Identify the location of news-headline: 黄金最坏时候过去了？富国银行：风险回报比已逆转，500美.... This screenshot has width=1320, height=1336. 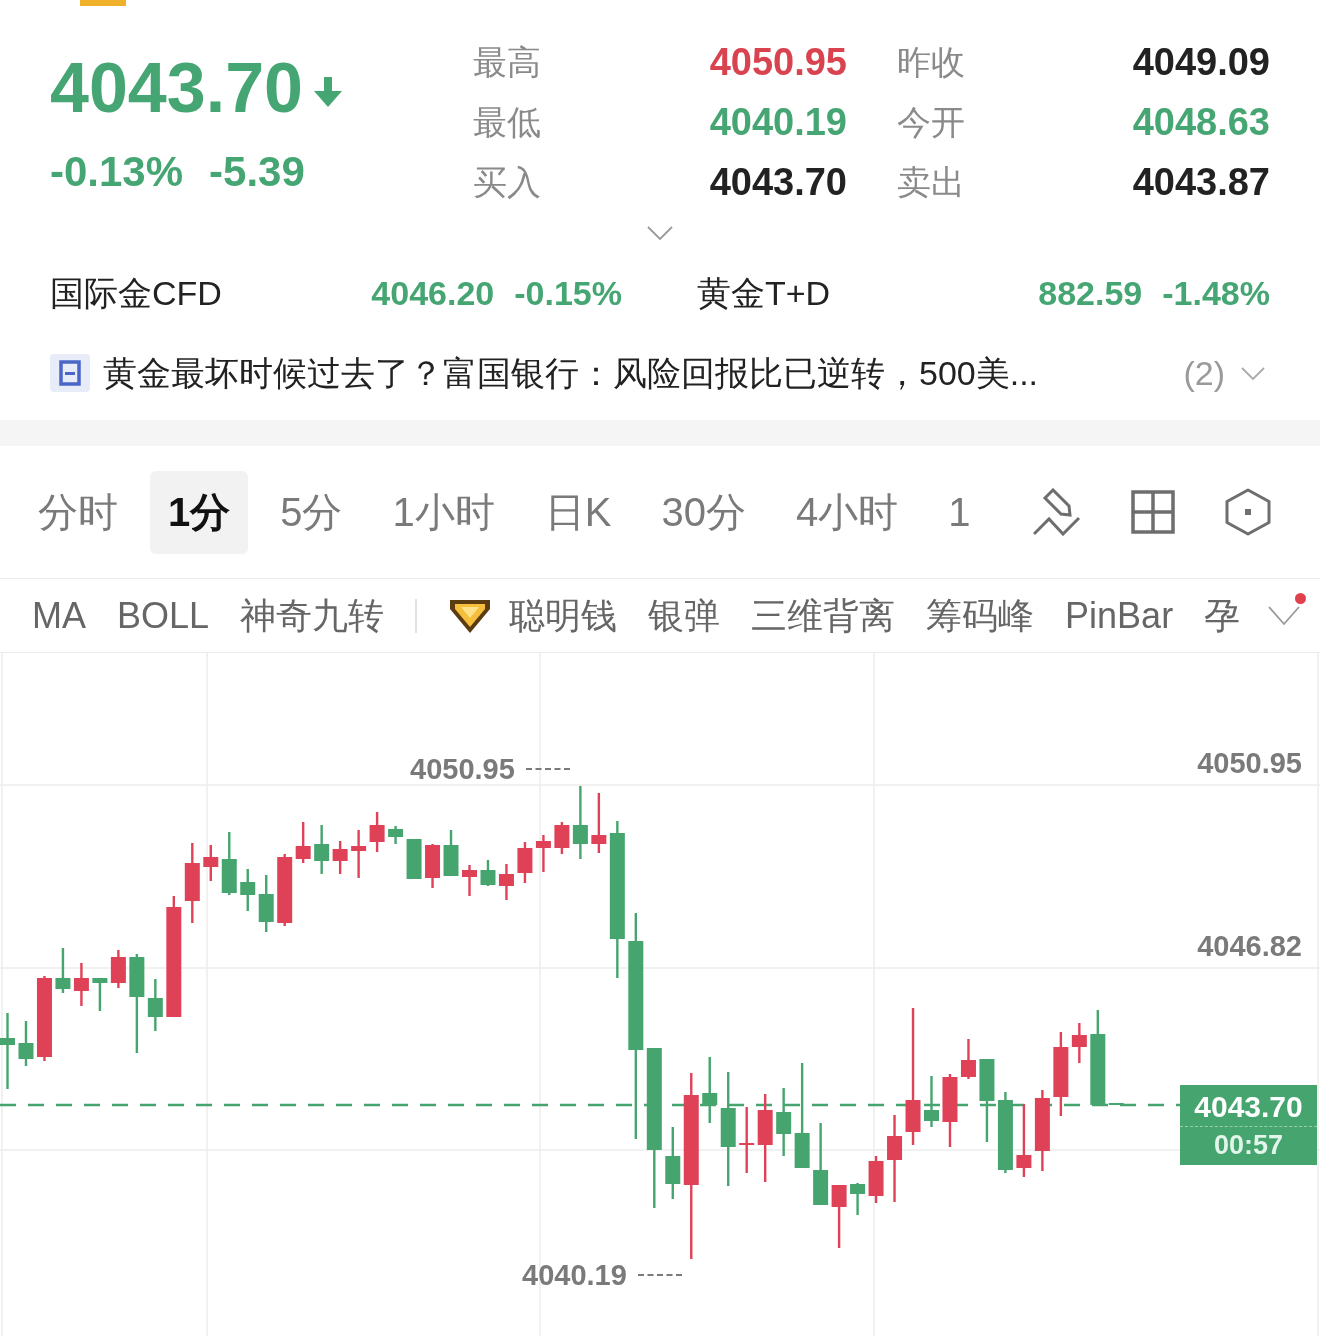
(643, 373).